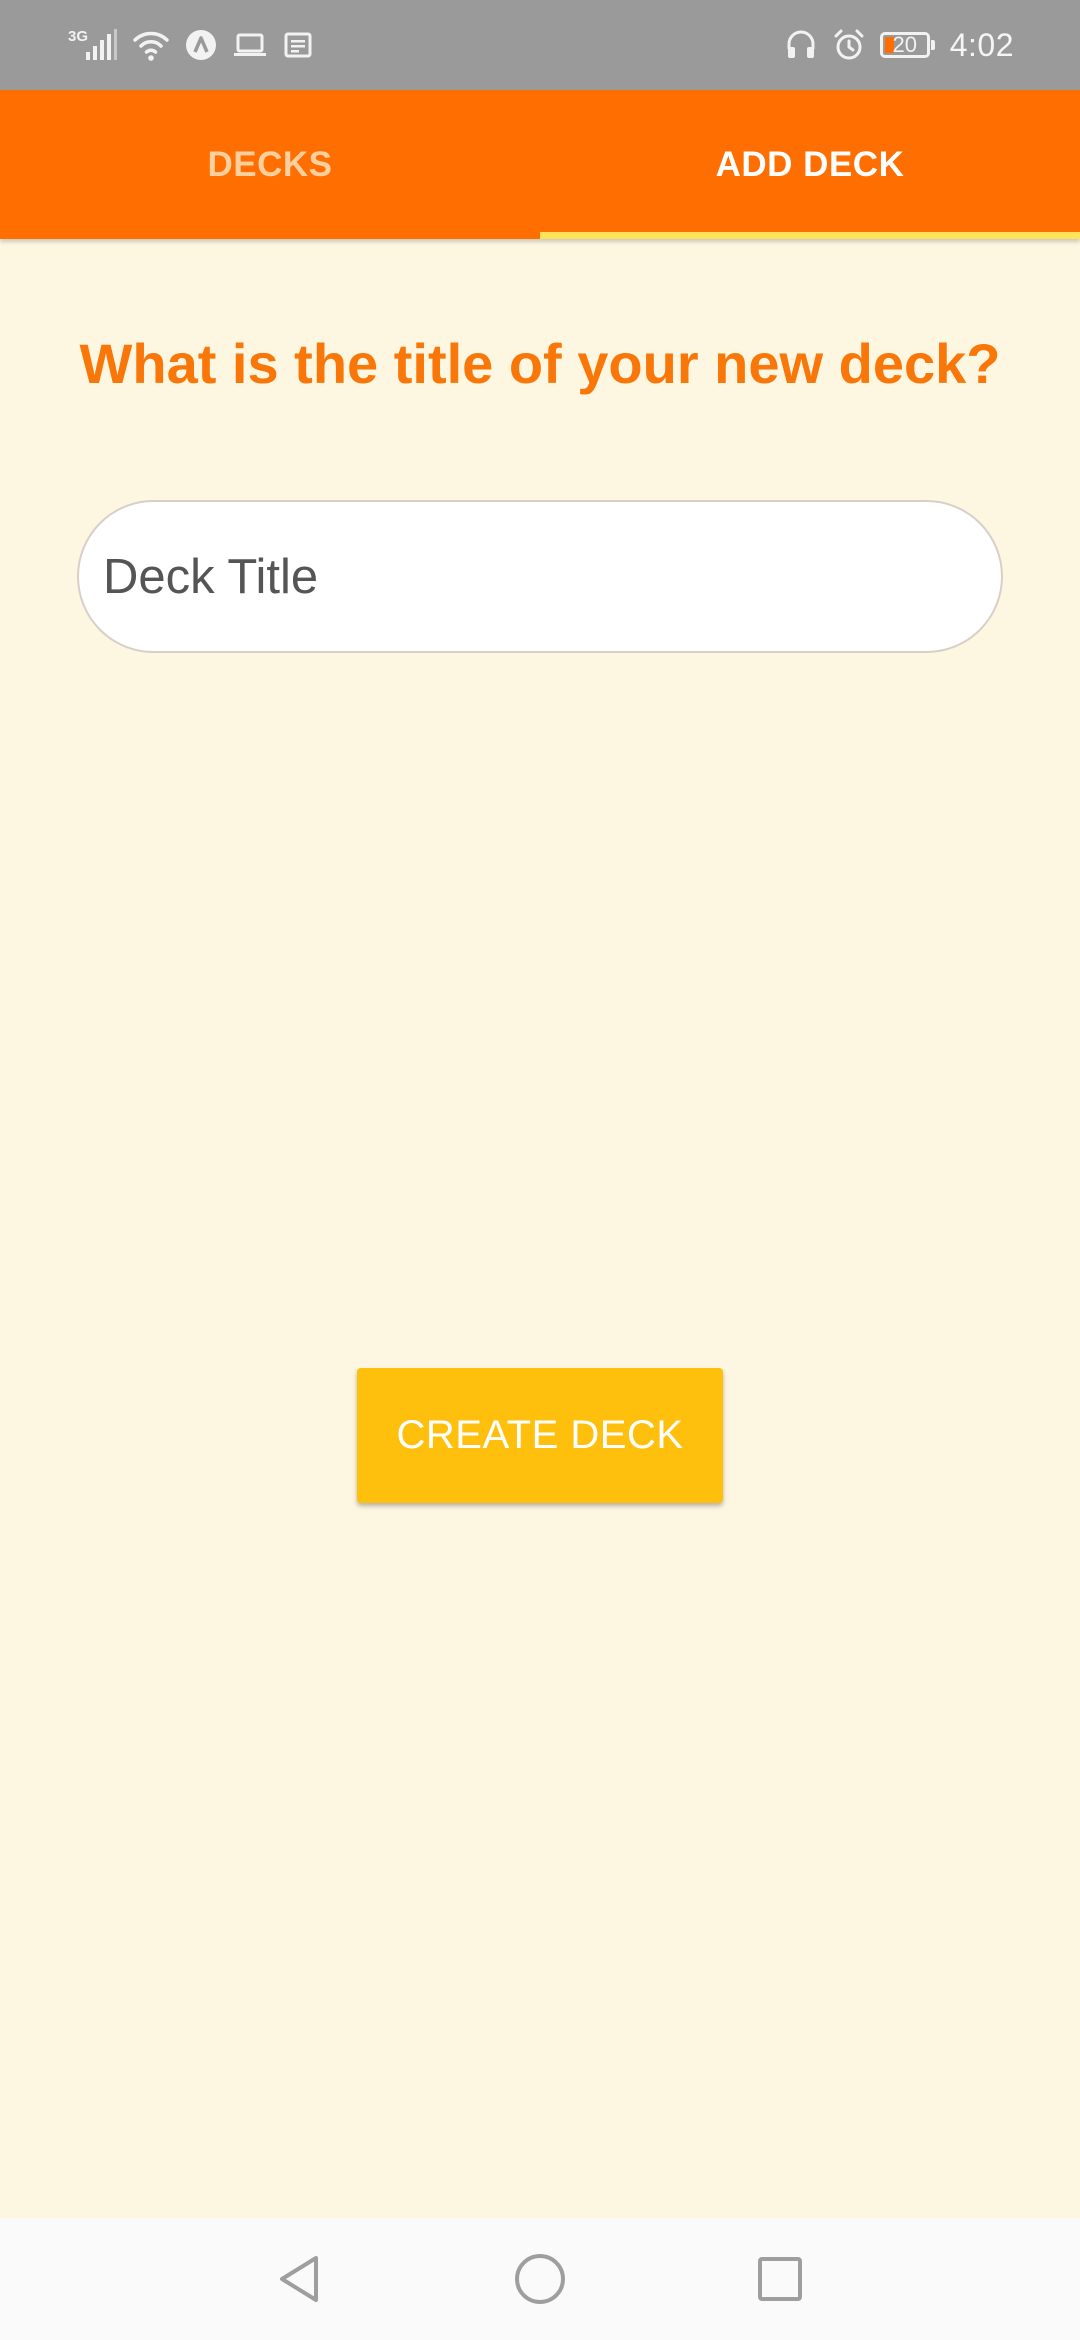 This screenshot has width=1080, height=2340. I want to click on laptop-icon, so click(250, 45).